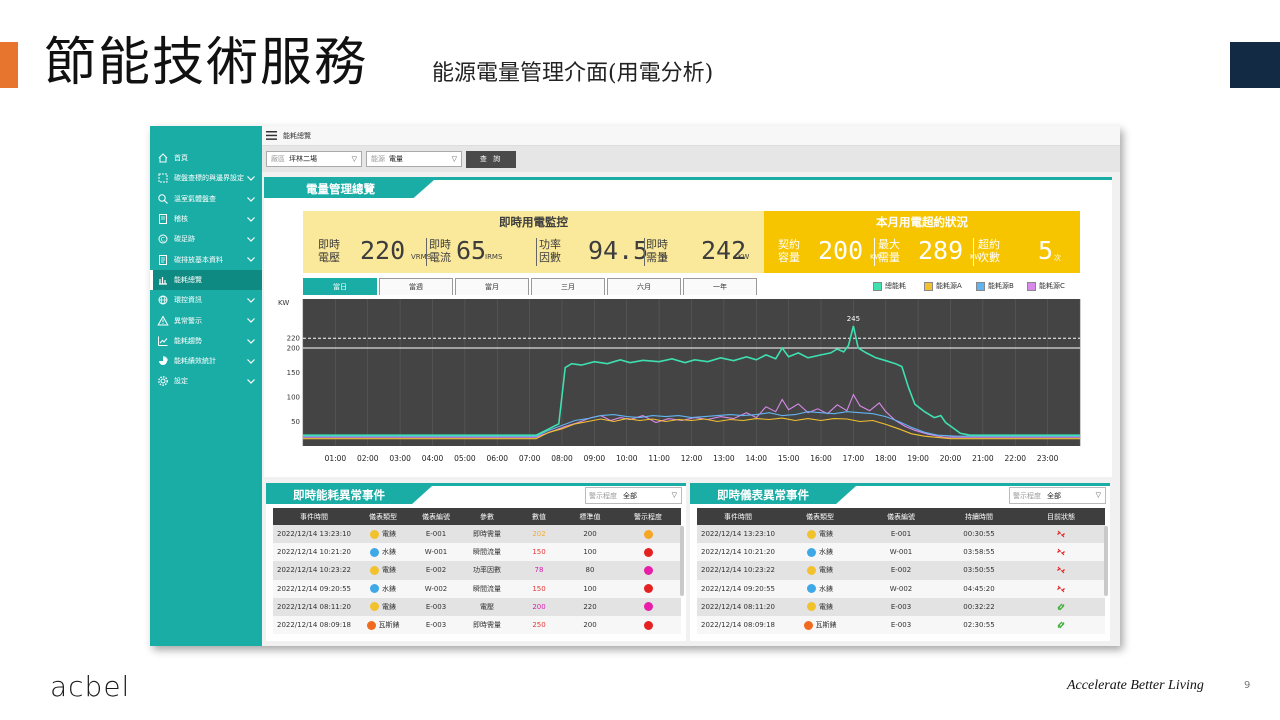 The image size is (1280, 720). What do you see at coordinates (648, 534) in the screenshot?
I see `alert-level-cell` at bounding box center [648, 534].